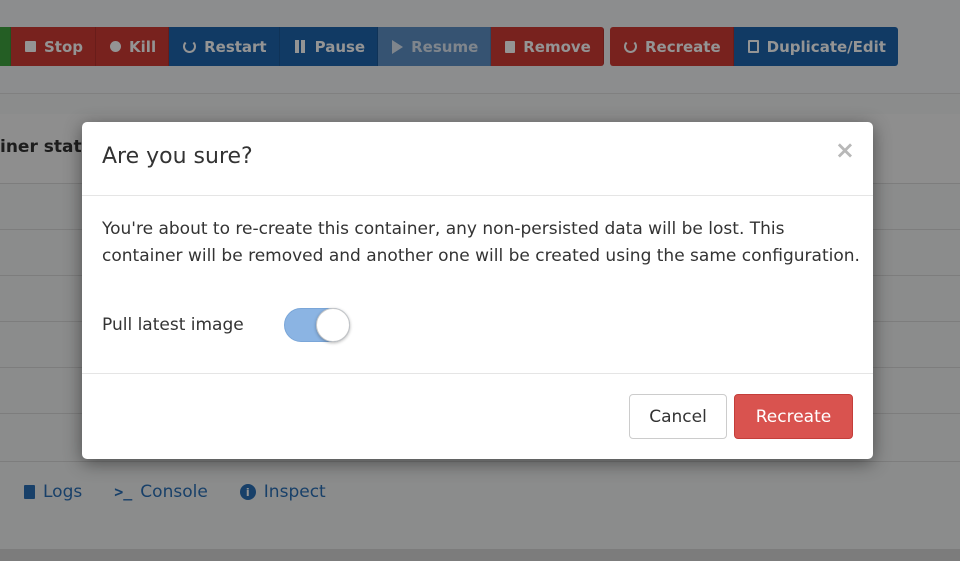  I want to click on recreate-confirm-button: Recreate, so click(793, 416).